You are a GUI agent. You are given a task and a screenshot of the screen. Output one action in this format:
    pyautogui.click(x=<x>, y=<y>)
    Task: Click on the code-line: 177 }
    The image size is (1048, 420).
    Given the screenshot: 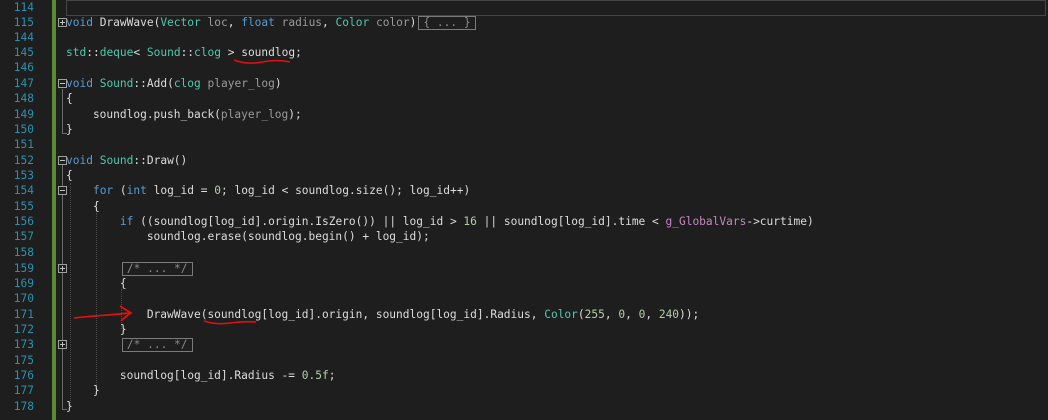 What is the action you would take?
    pyautogui.click(x=524, y=390)
    